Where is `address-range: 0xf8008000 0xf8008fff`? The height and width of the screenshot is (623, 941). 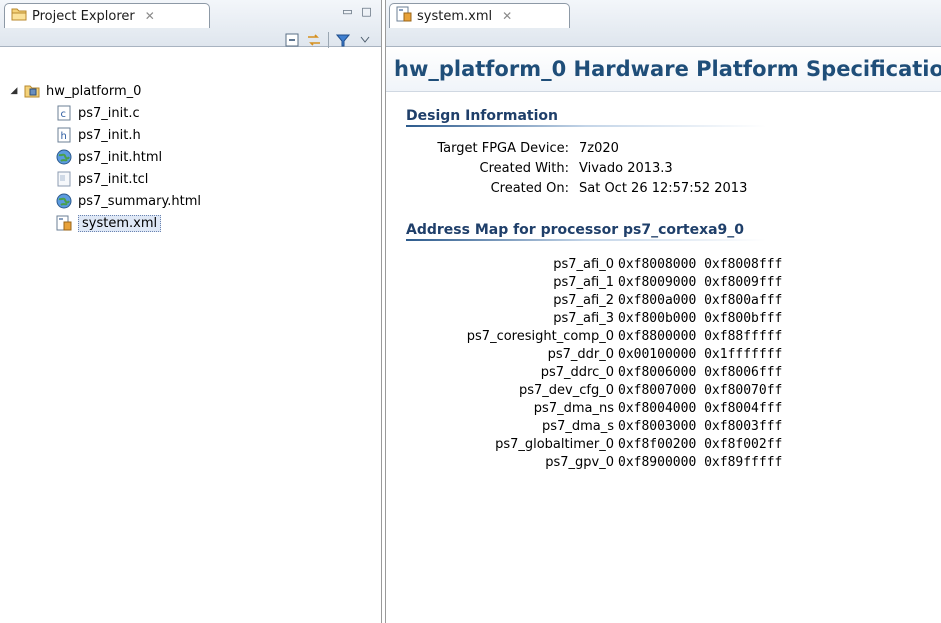 address-range: 0xf8008000 0xf8008fff is located at coordinates (700, 264).